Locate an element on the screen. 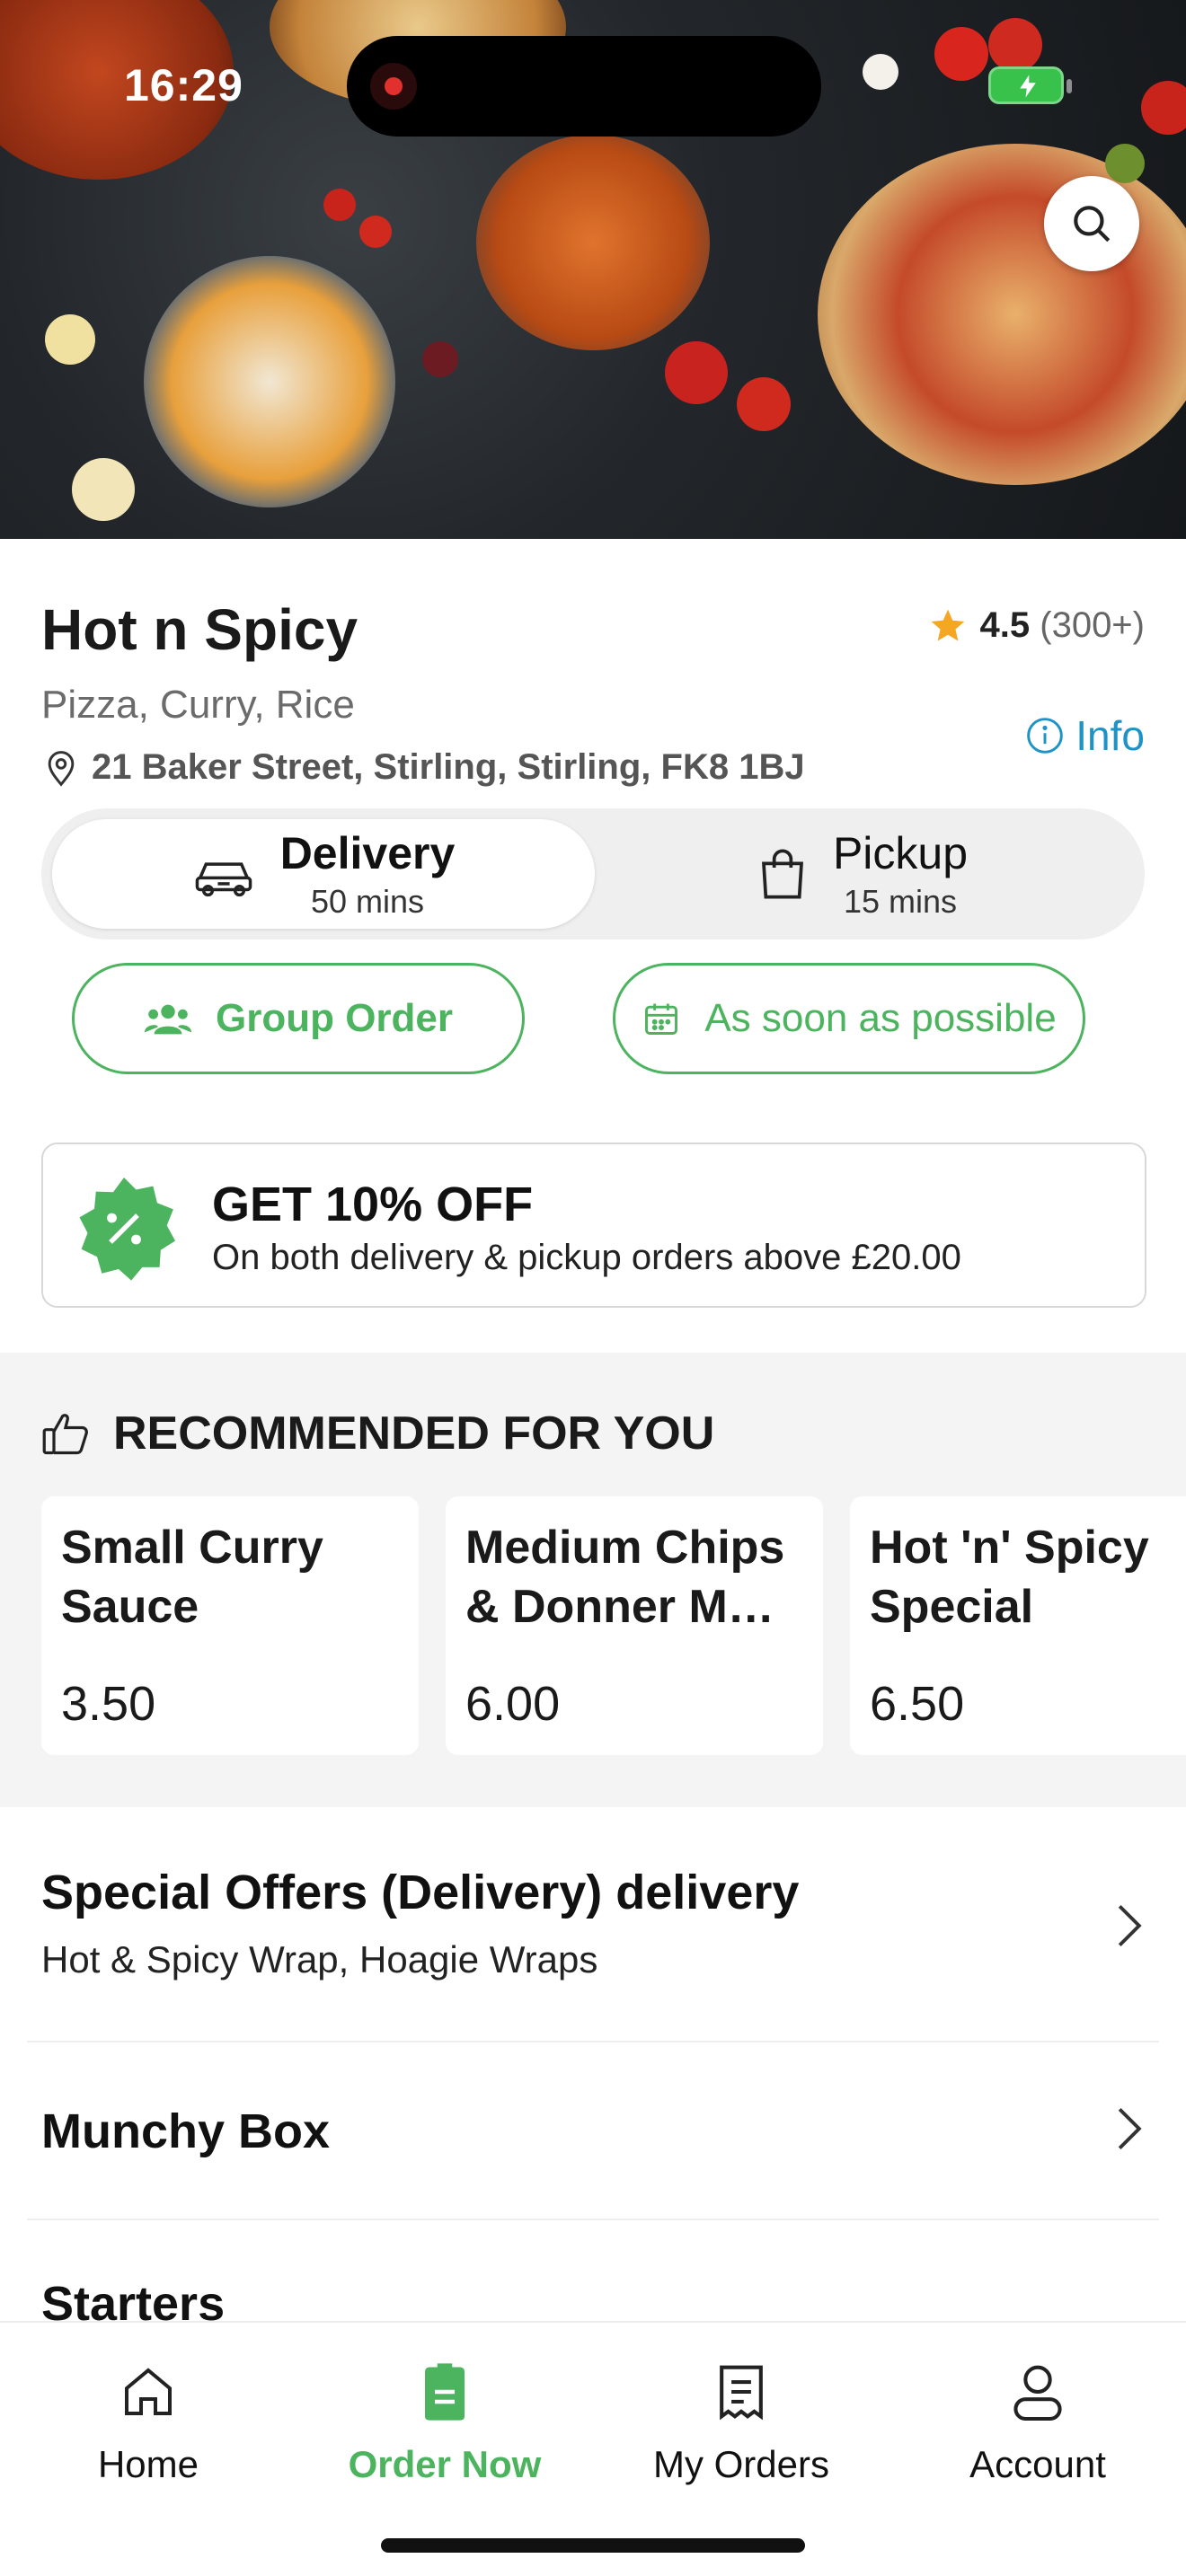 This screenshot has height=2576, width=1186. car-icon is located at coordinates (223, 879).